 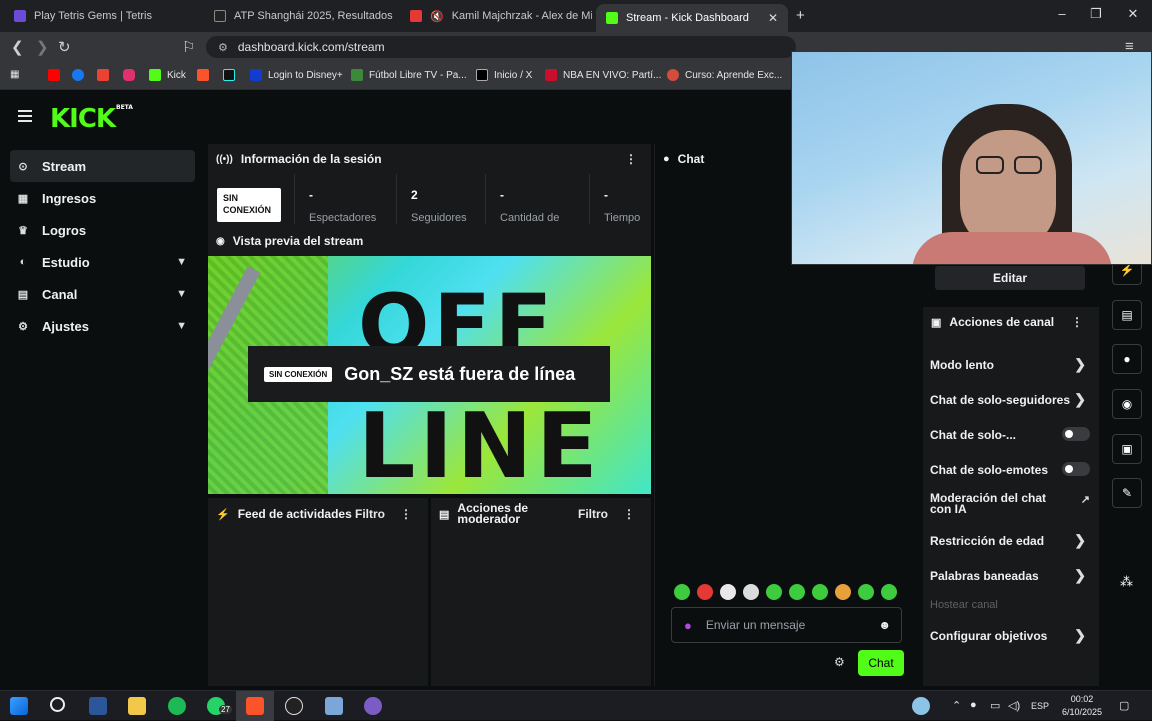 I want to click on bookmark-x: Inicio / X, so click(x=504, y=75).